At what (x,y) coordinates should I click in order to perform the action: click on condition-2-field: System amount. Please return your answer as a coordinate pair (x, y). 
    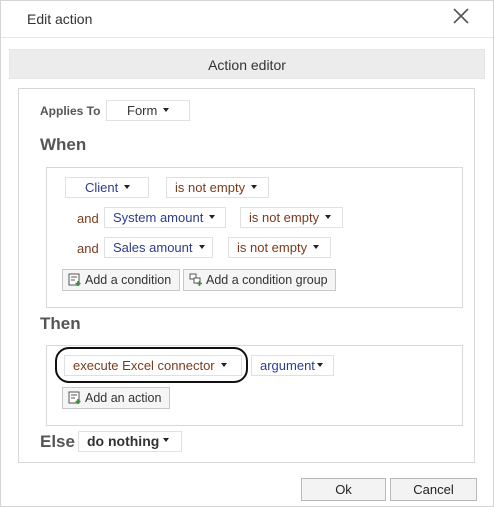
    Looking at the image, I should click on (158, 217).